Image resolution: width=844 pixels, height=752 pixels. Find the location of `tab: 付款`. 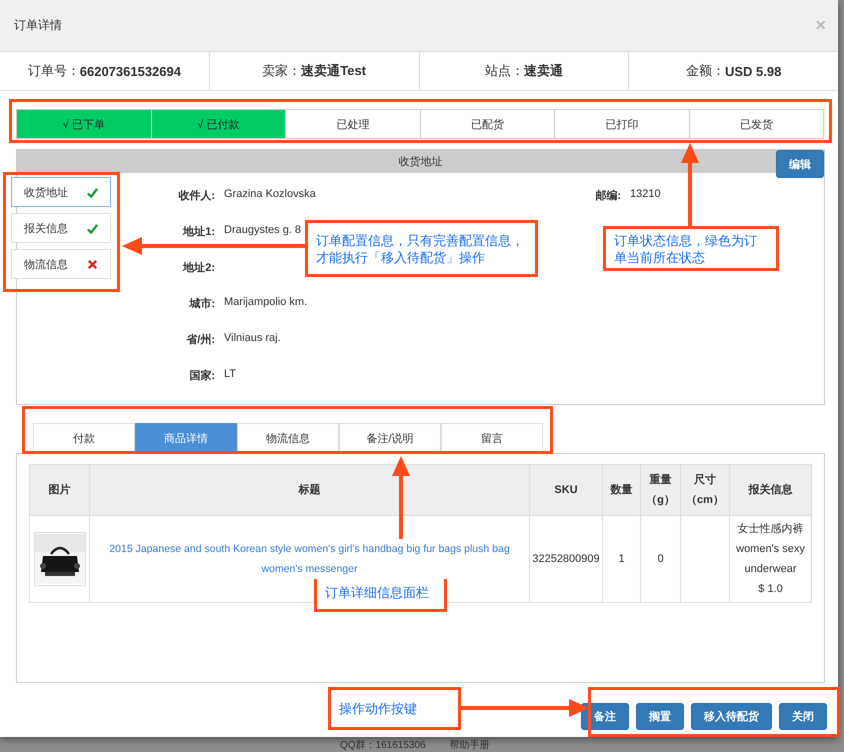

tab: 付款 is located at coordinates (84, 438).